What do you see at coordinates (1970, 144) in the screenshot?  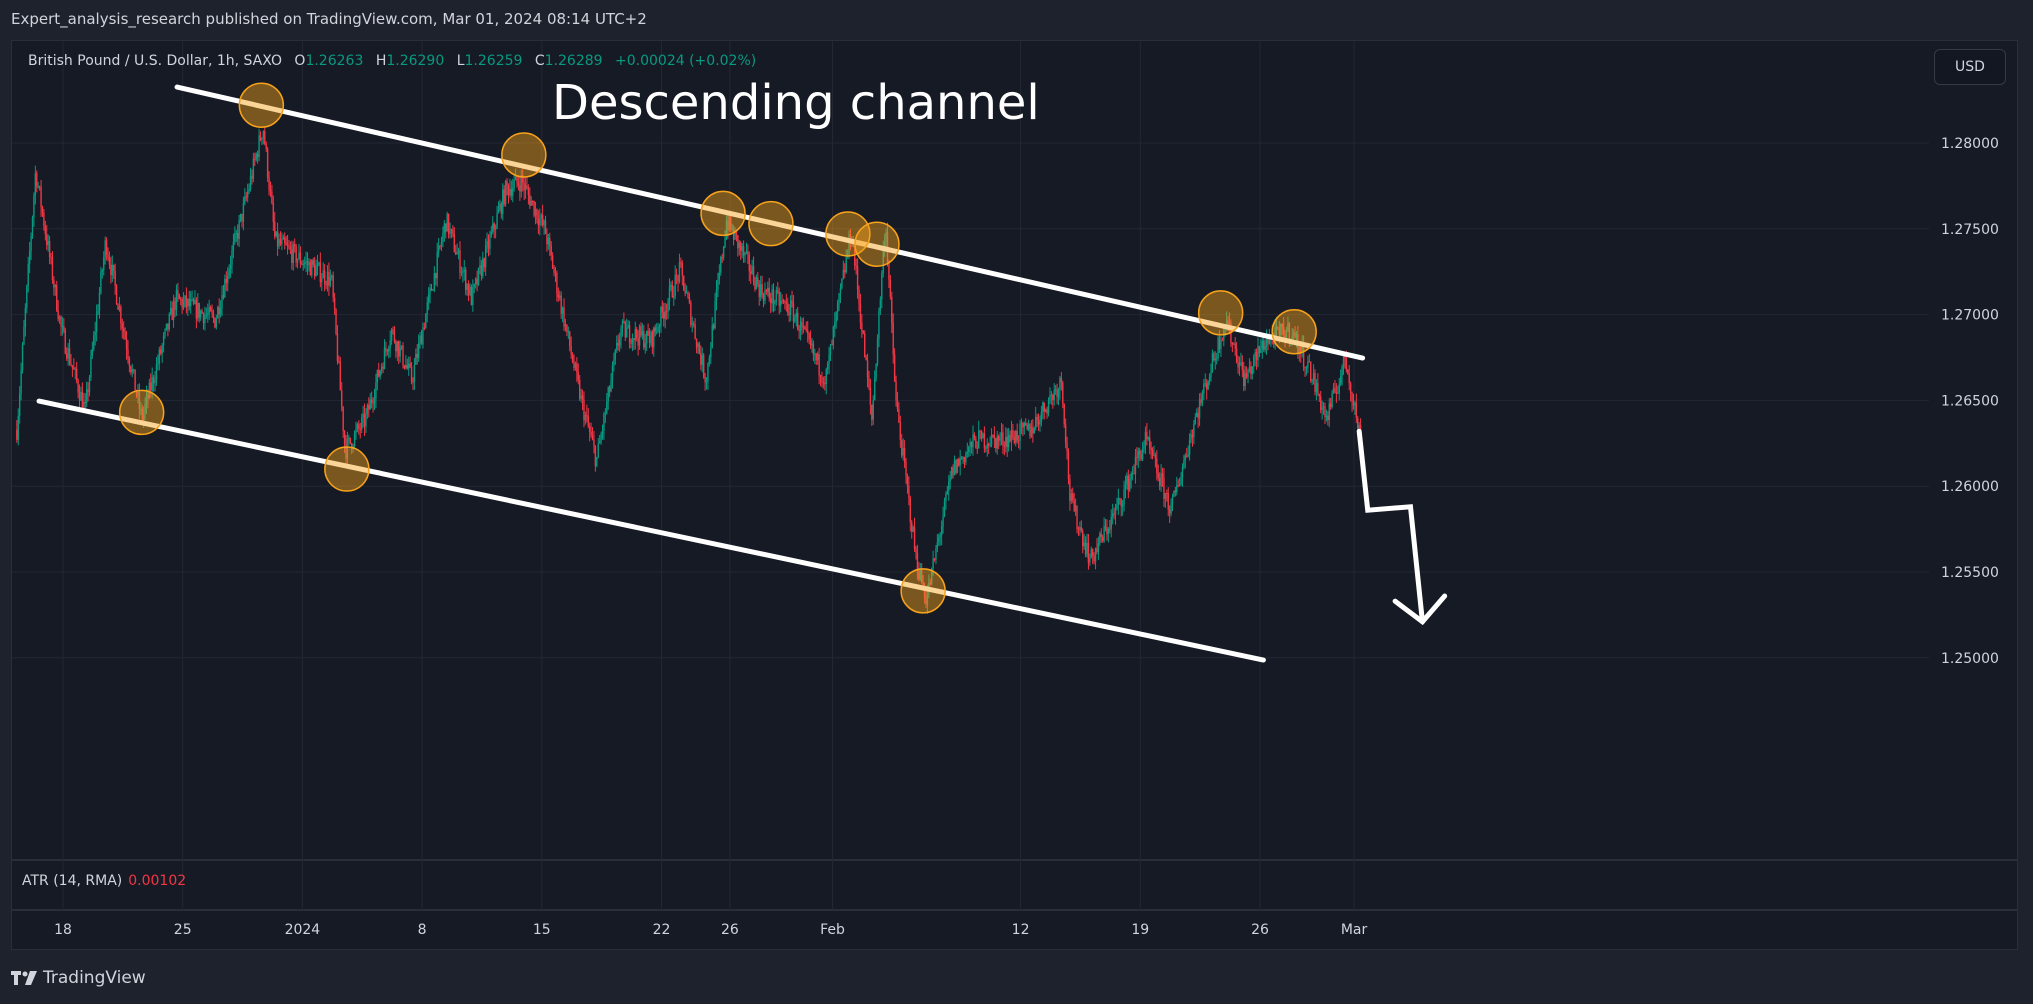 I see `y-tick-label: 1.28000` at bounding box center [1970, 144].